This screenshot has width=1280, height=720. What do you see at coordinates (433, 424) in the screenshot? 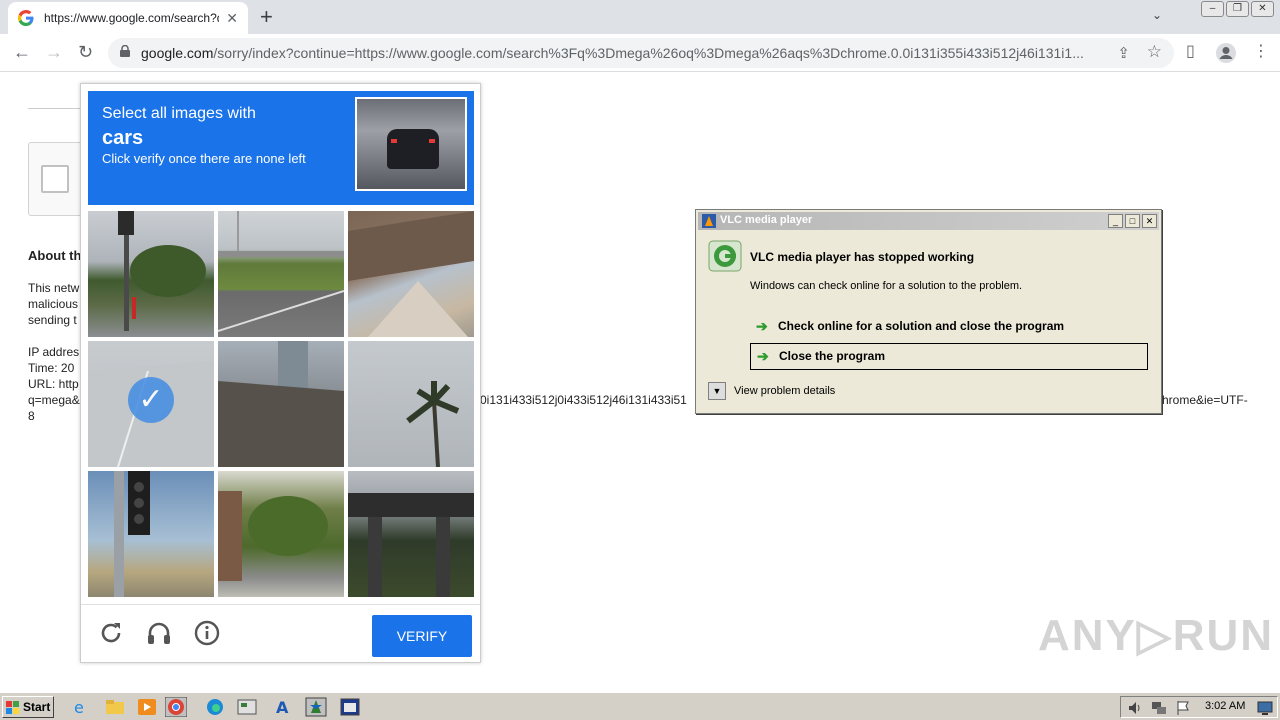
I see `palm-tree-image` at bounding box center [433, 424].